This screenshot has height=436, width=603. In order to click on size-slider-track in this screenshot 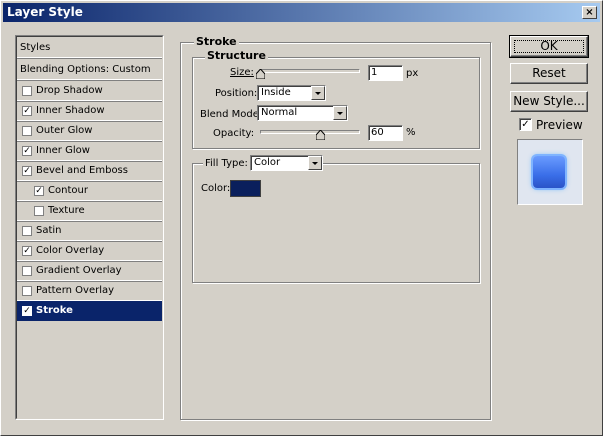, I will do `click(310, 71)`.